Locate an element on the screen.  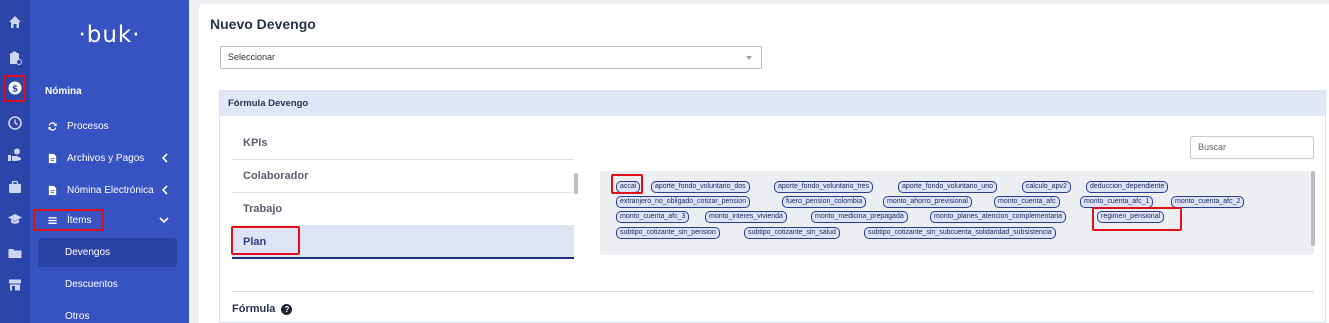
folder-icon is located at coordinates (15, 253).